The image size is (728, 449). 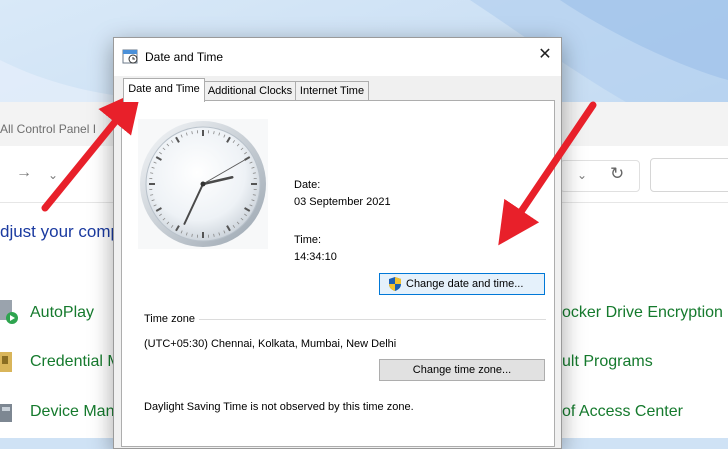 I want to click on address-bar, so click(x=600, y=176).